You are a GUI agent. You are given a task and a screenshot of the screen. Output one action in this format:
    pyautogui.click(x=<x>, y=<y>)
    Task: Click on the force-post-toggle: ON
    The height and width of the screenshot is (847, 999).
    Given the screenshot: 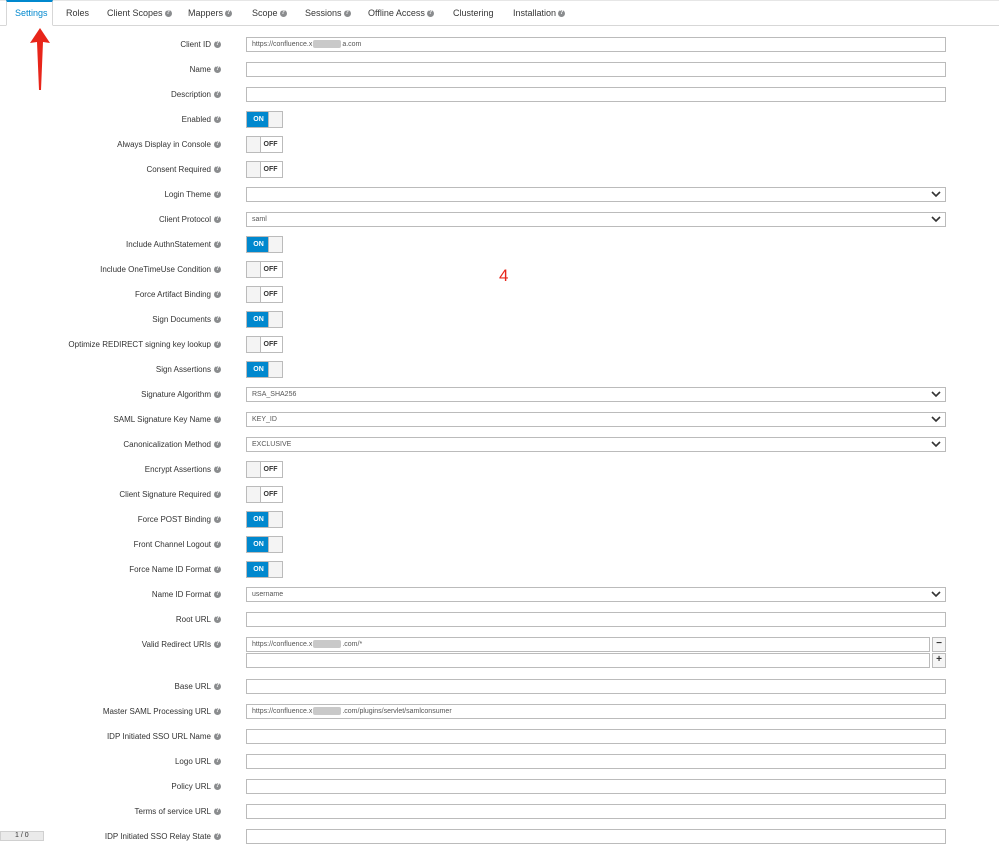 What is the action you would take?
    pyautogui.click(x=264, y=519)
    